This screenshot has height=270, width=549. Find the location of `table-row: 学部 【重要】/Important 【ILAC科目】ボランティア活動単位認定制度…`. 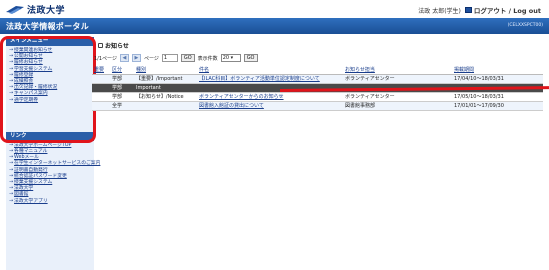

table-row: 学部 【重要】/Important 【ILAC科目】ボランティア活動単位認定制度… is located at coordinates (317, 79).